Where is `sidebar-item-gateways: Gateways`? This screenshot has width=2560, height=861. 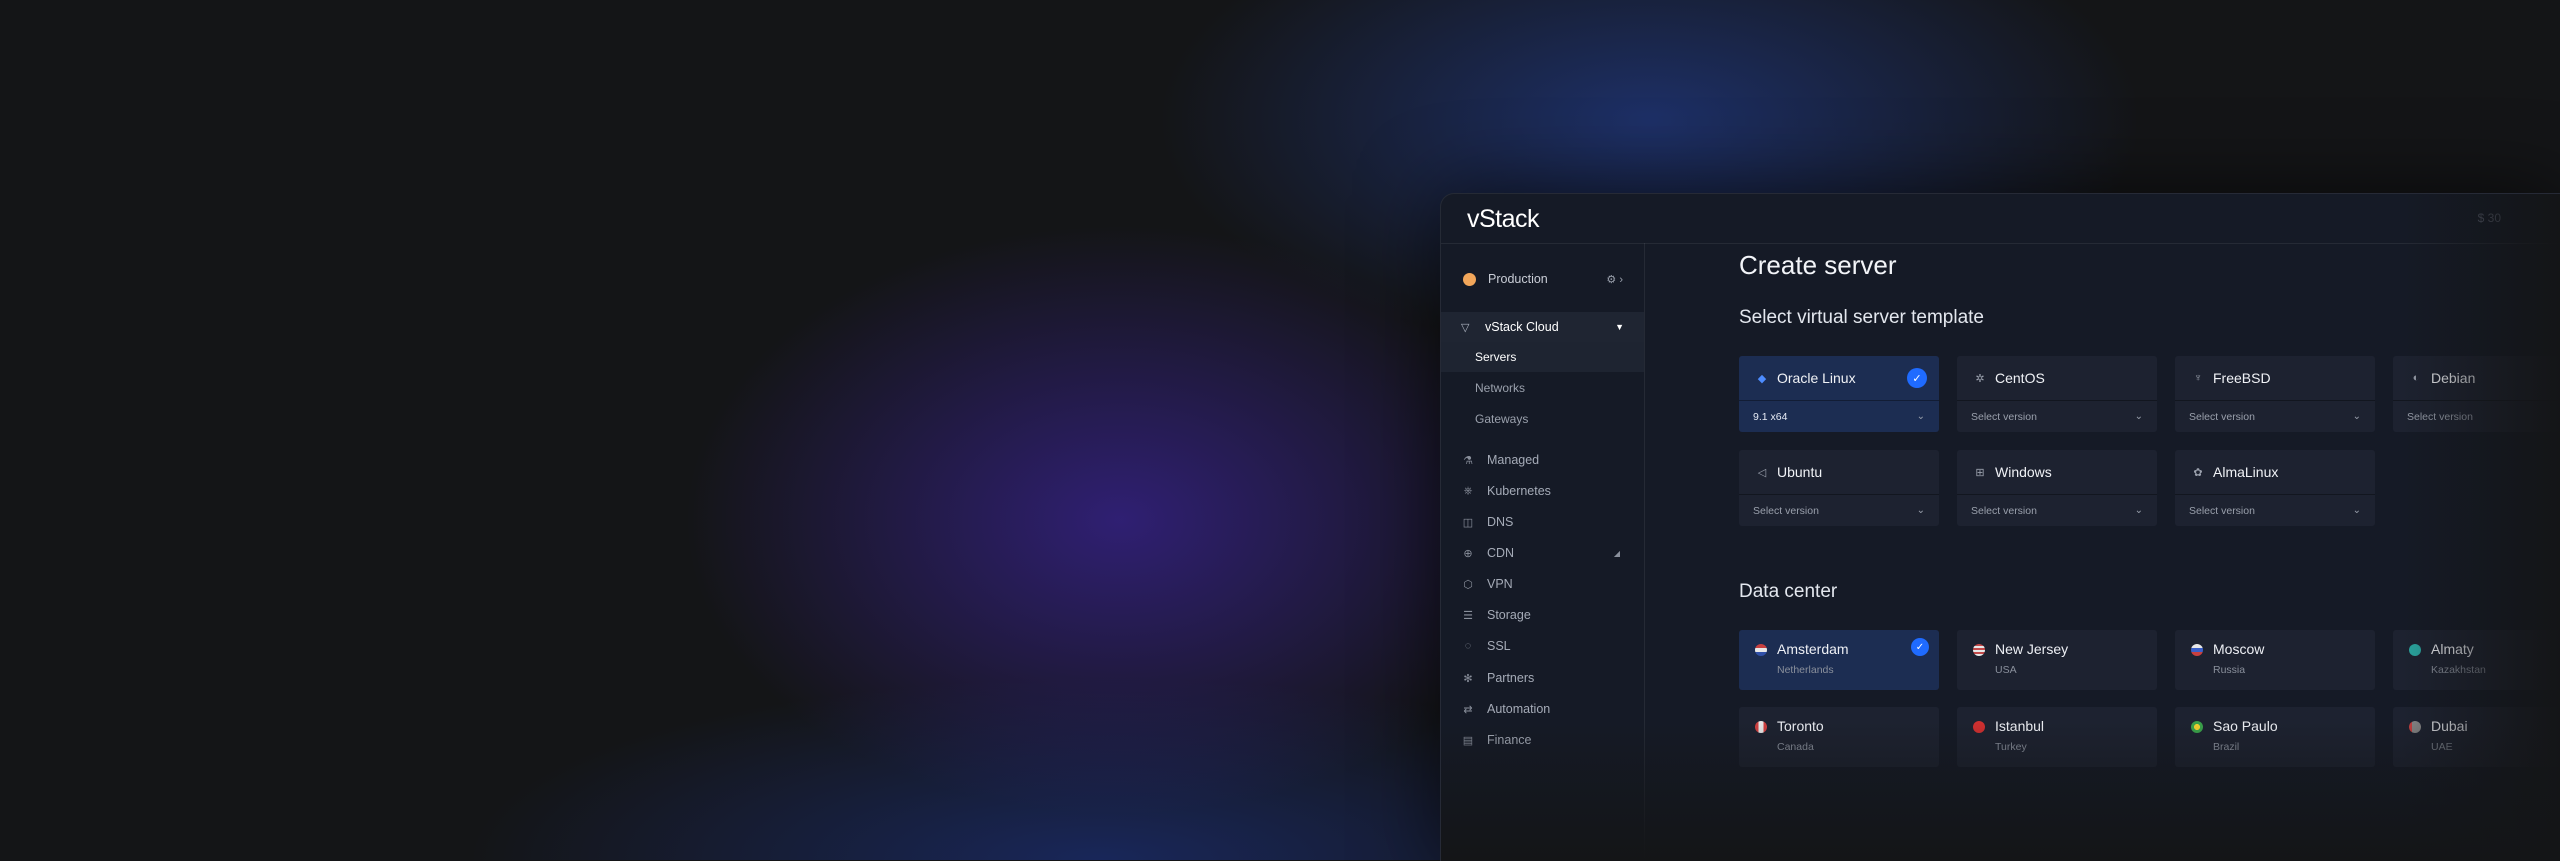
sidebar-item-gateways: Gateways is located at coordinates (1542, 419).